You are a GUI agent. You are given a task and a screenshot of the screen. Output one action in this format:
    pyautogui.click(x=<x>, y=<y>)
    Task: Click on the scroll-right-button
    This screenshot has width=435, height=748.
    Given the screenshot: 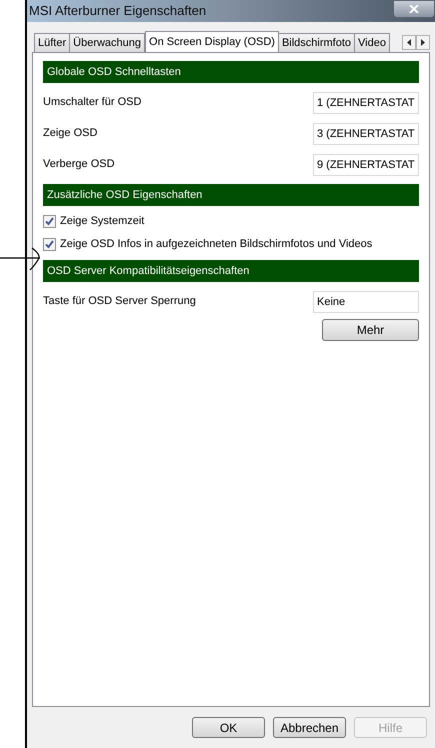 What is the action you would take?
    pyautogui.click(x=423, y=42)
    